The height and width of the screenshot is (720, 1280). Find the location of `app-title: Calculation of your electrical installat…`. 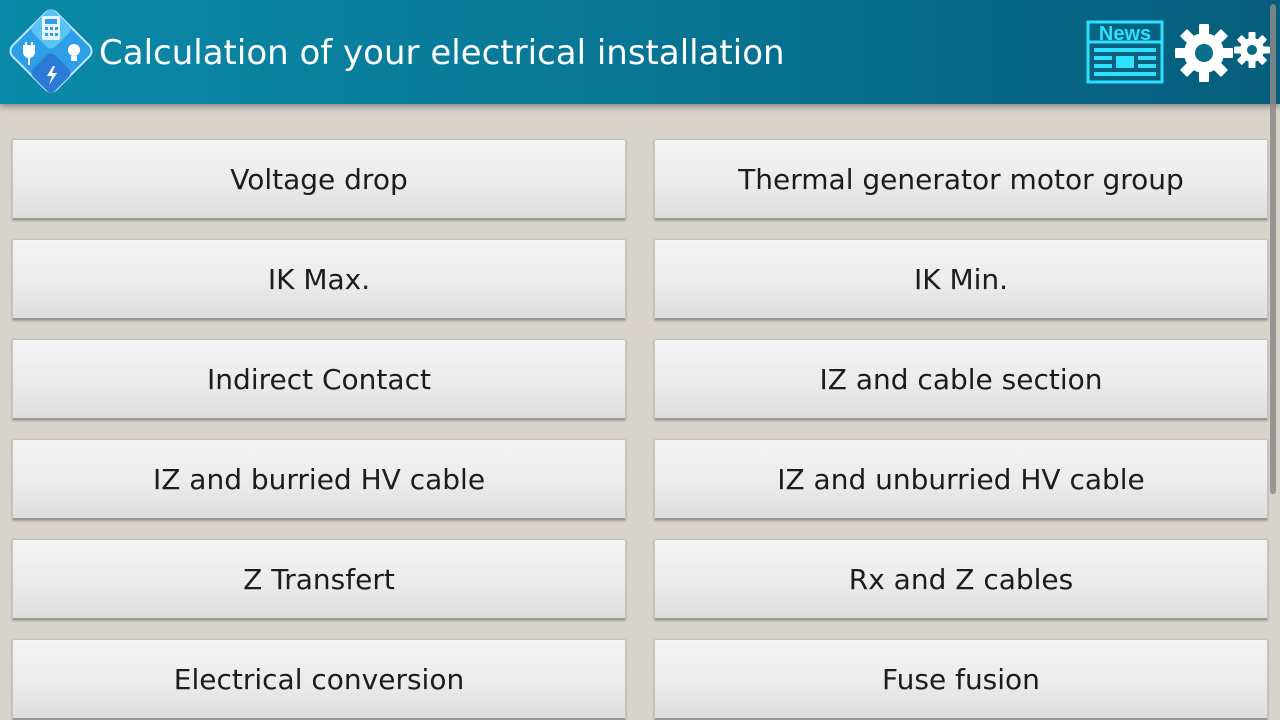

app-title: Calculation of your electrical installat… is located at coordinates (442, 53).